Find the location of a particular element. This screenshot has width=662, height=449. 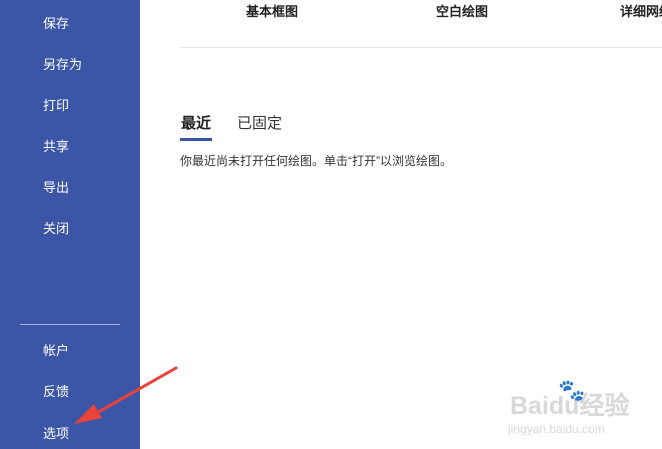

baidu-watermark: 🐾 Baidu经验 jingyan.baidu.com is located at coordinates (581, 409).